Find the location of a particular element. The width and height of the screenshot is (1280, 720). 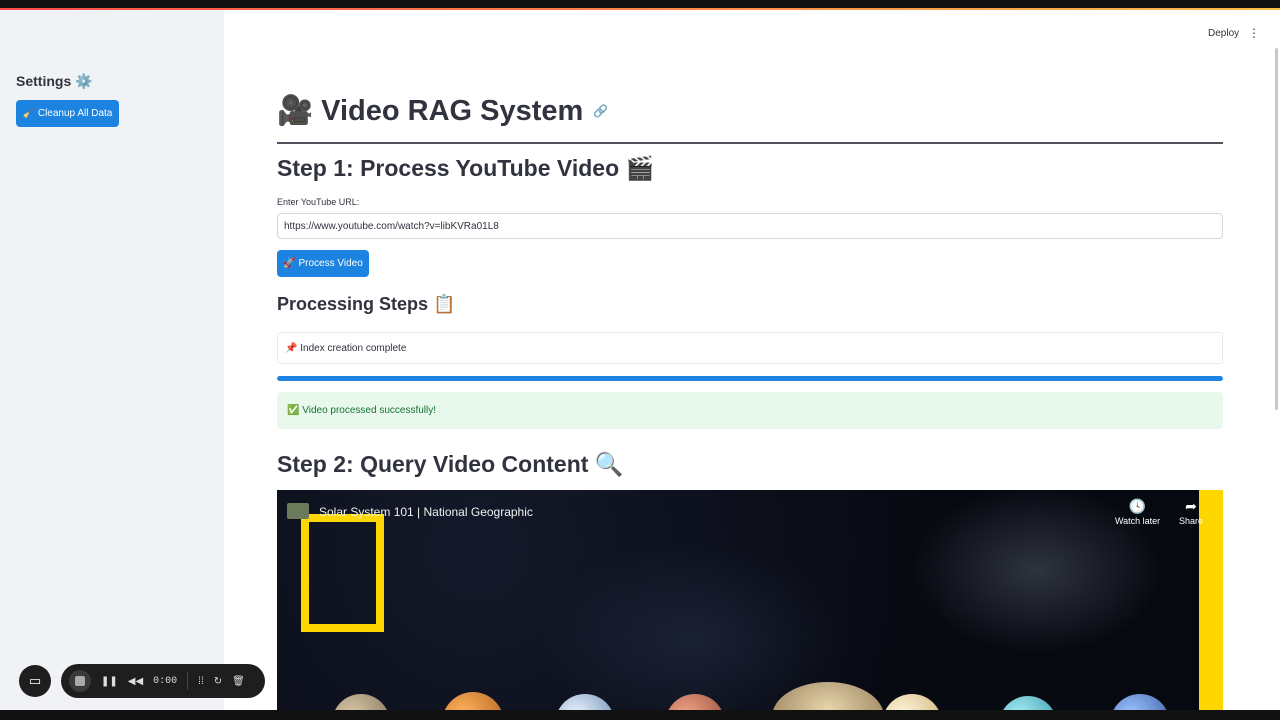

clock-icon: 🕓 is located at coordinates (1137, 506).